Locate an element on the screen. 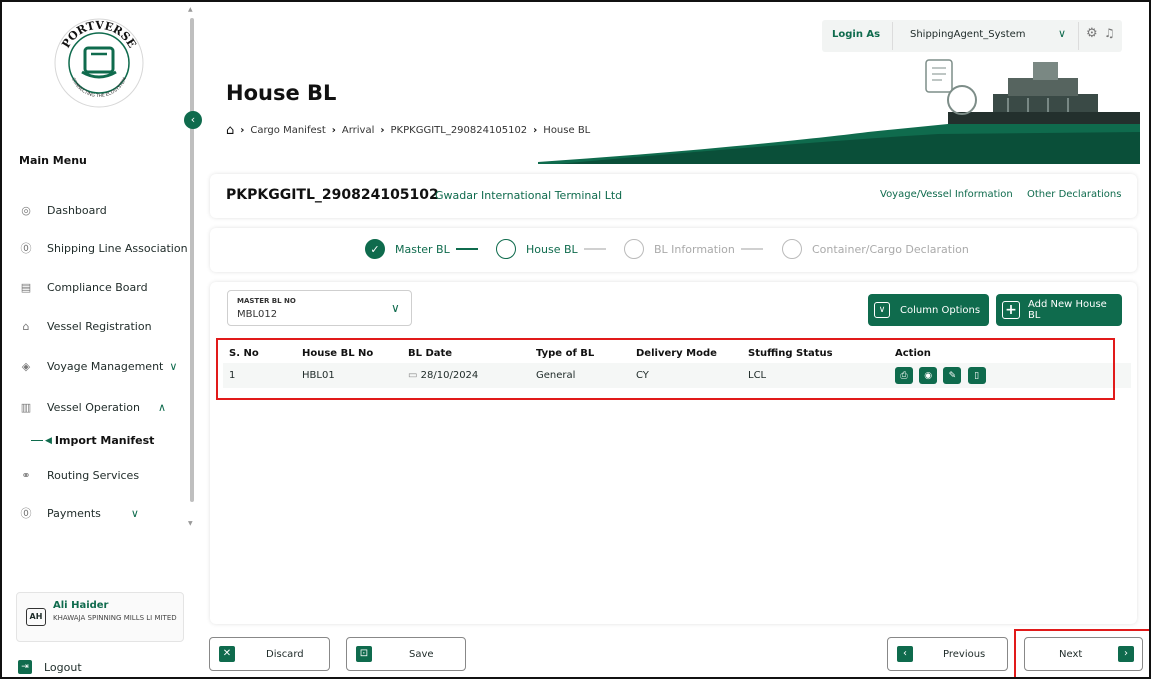 The height and width of the screenshot is (679, 1151). column-options-label: Column Options is located at coordinates (940, 310).